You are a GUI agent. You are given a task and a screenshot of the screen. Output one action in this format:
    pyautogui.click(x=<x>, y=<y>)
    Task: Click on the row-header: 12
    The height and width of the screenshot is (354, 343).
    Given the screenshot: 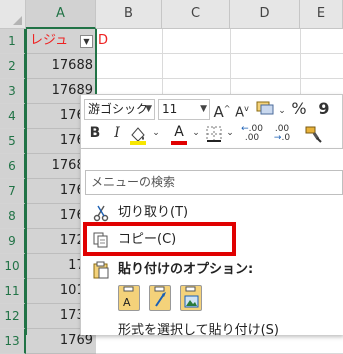 What is the action you would take?
    pyautogui.click(x=13, y=316)
    